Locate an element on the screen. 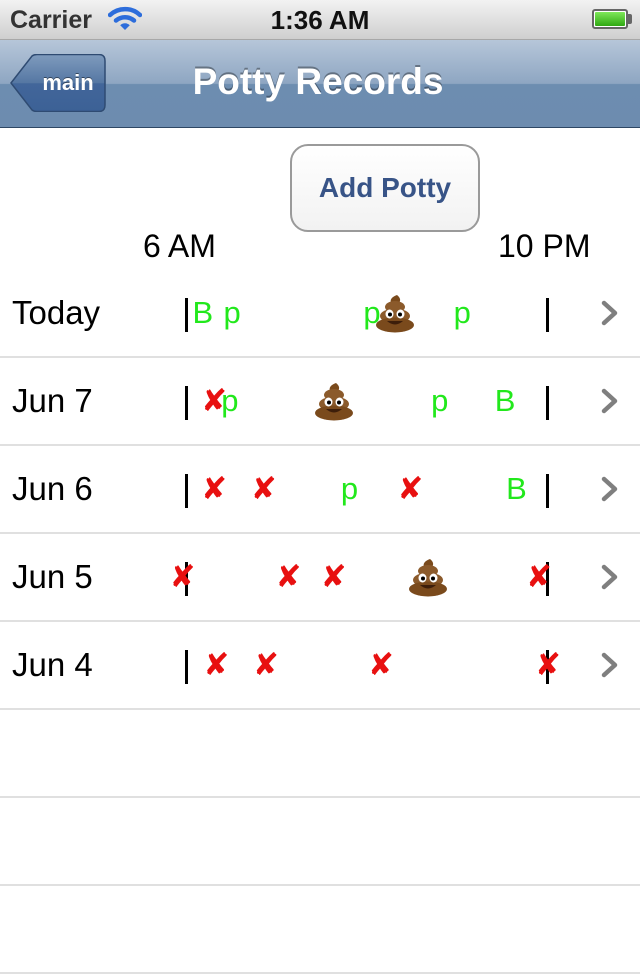  table-row: Jun 4 ✘ ✘ ✘ ✘ is located at coordinates (320, 666).